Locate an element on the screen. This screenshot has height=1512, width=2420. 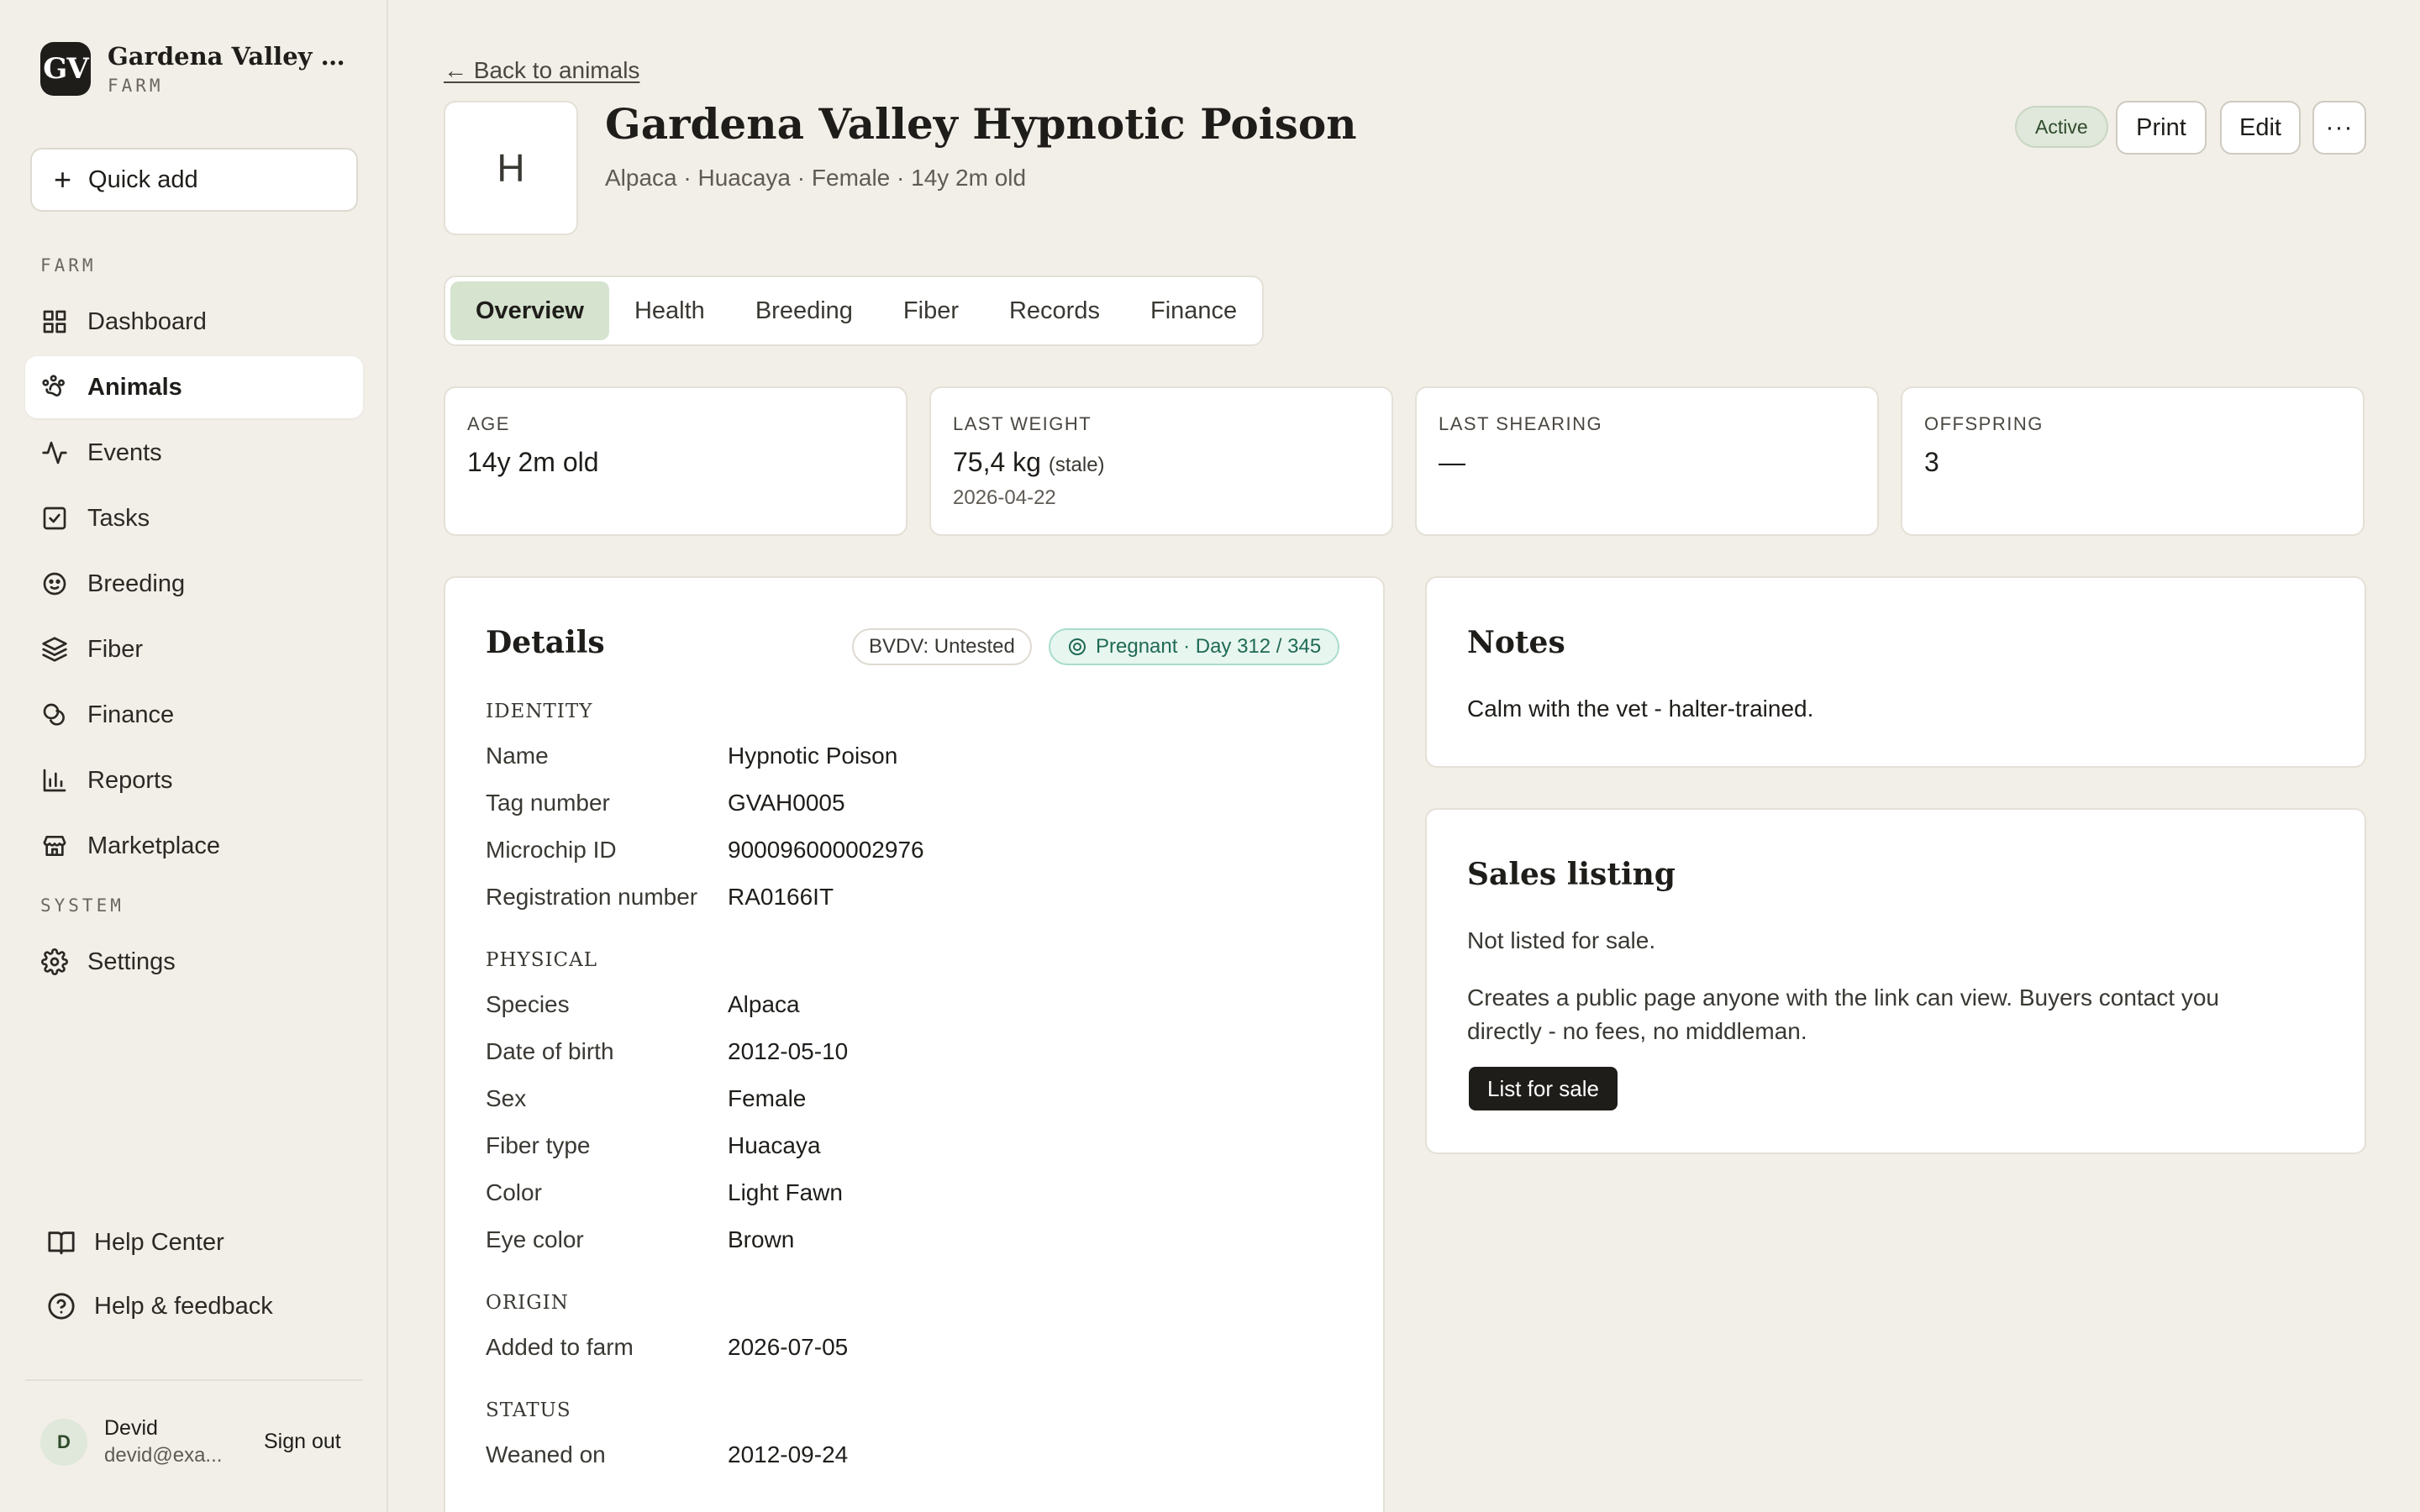
field-label: Registration number is located at coordinates (592, 897).